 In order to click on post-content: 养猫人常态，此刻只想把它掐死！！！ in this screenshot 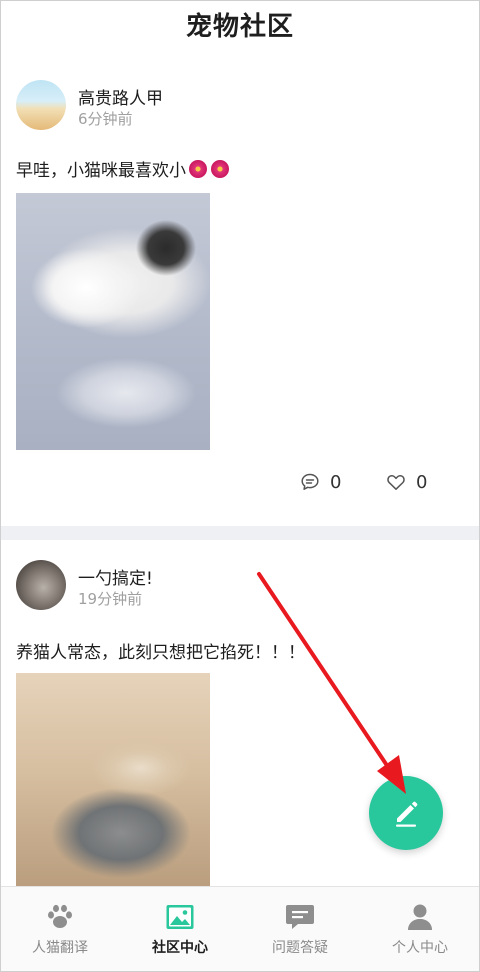, I will do `click(160, 653)`.